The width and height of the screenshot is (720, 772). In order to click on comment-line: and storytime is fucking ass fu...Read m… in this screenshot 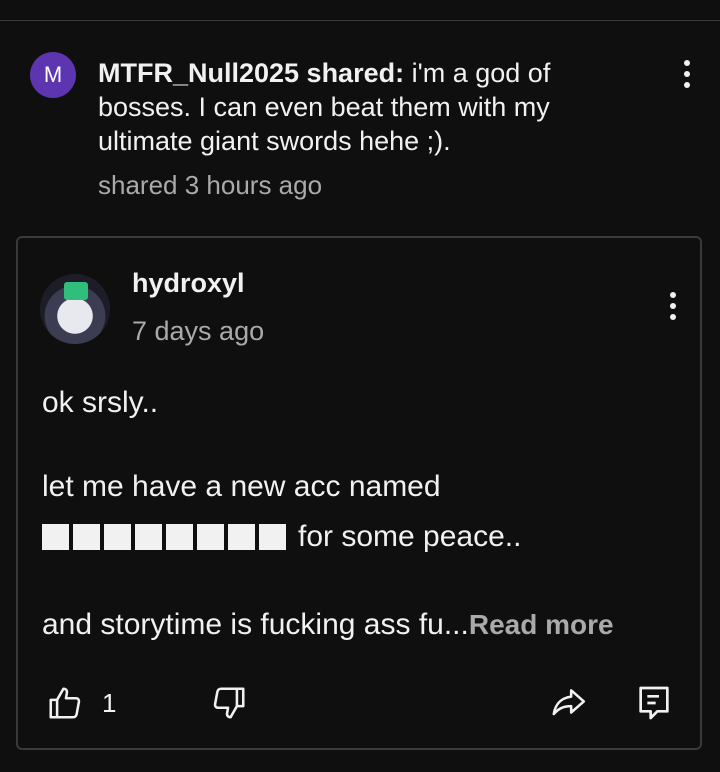, I will do `click(362, 625)`.